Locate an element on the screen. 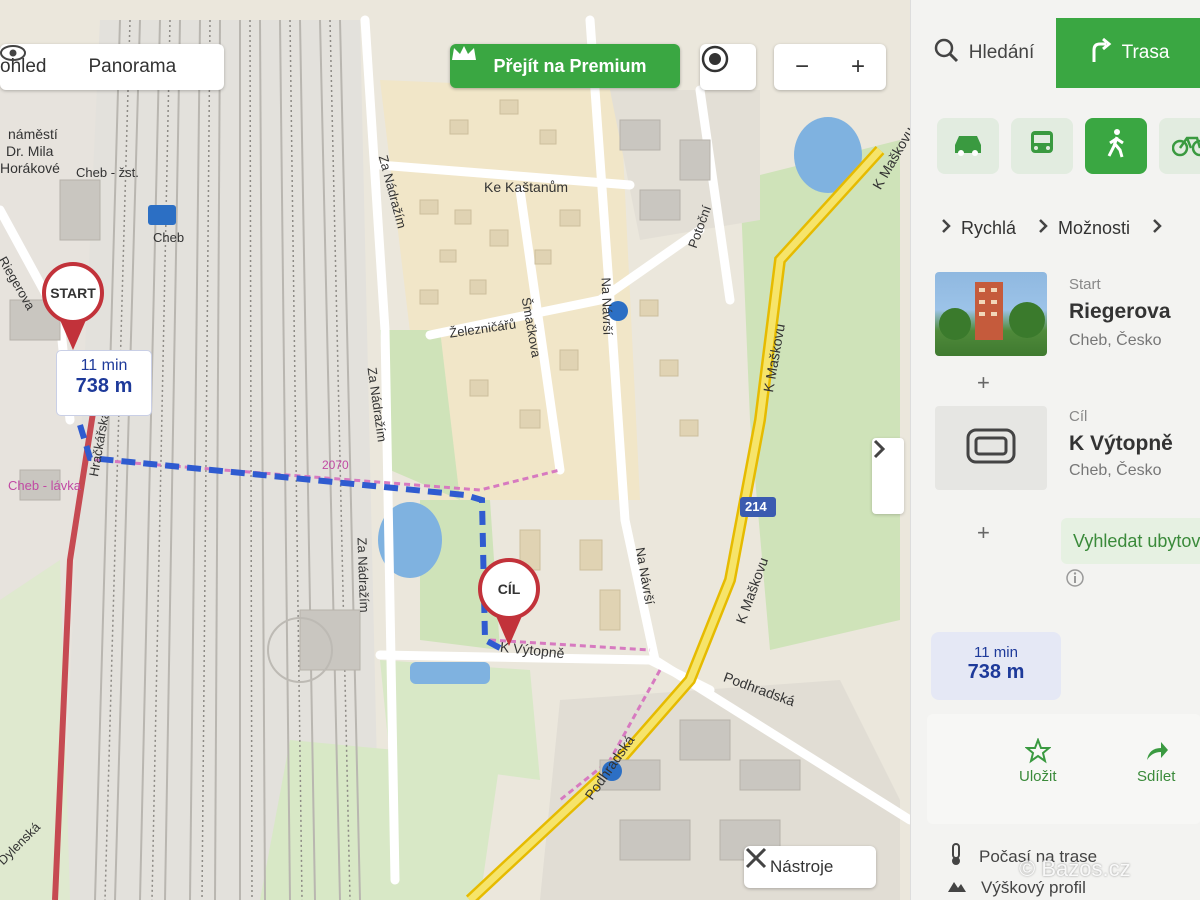 This screenshot has height=900, width=1200. premium-button: Přejít na Premium is located at coordinates (565, 66).